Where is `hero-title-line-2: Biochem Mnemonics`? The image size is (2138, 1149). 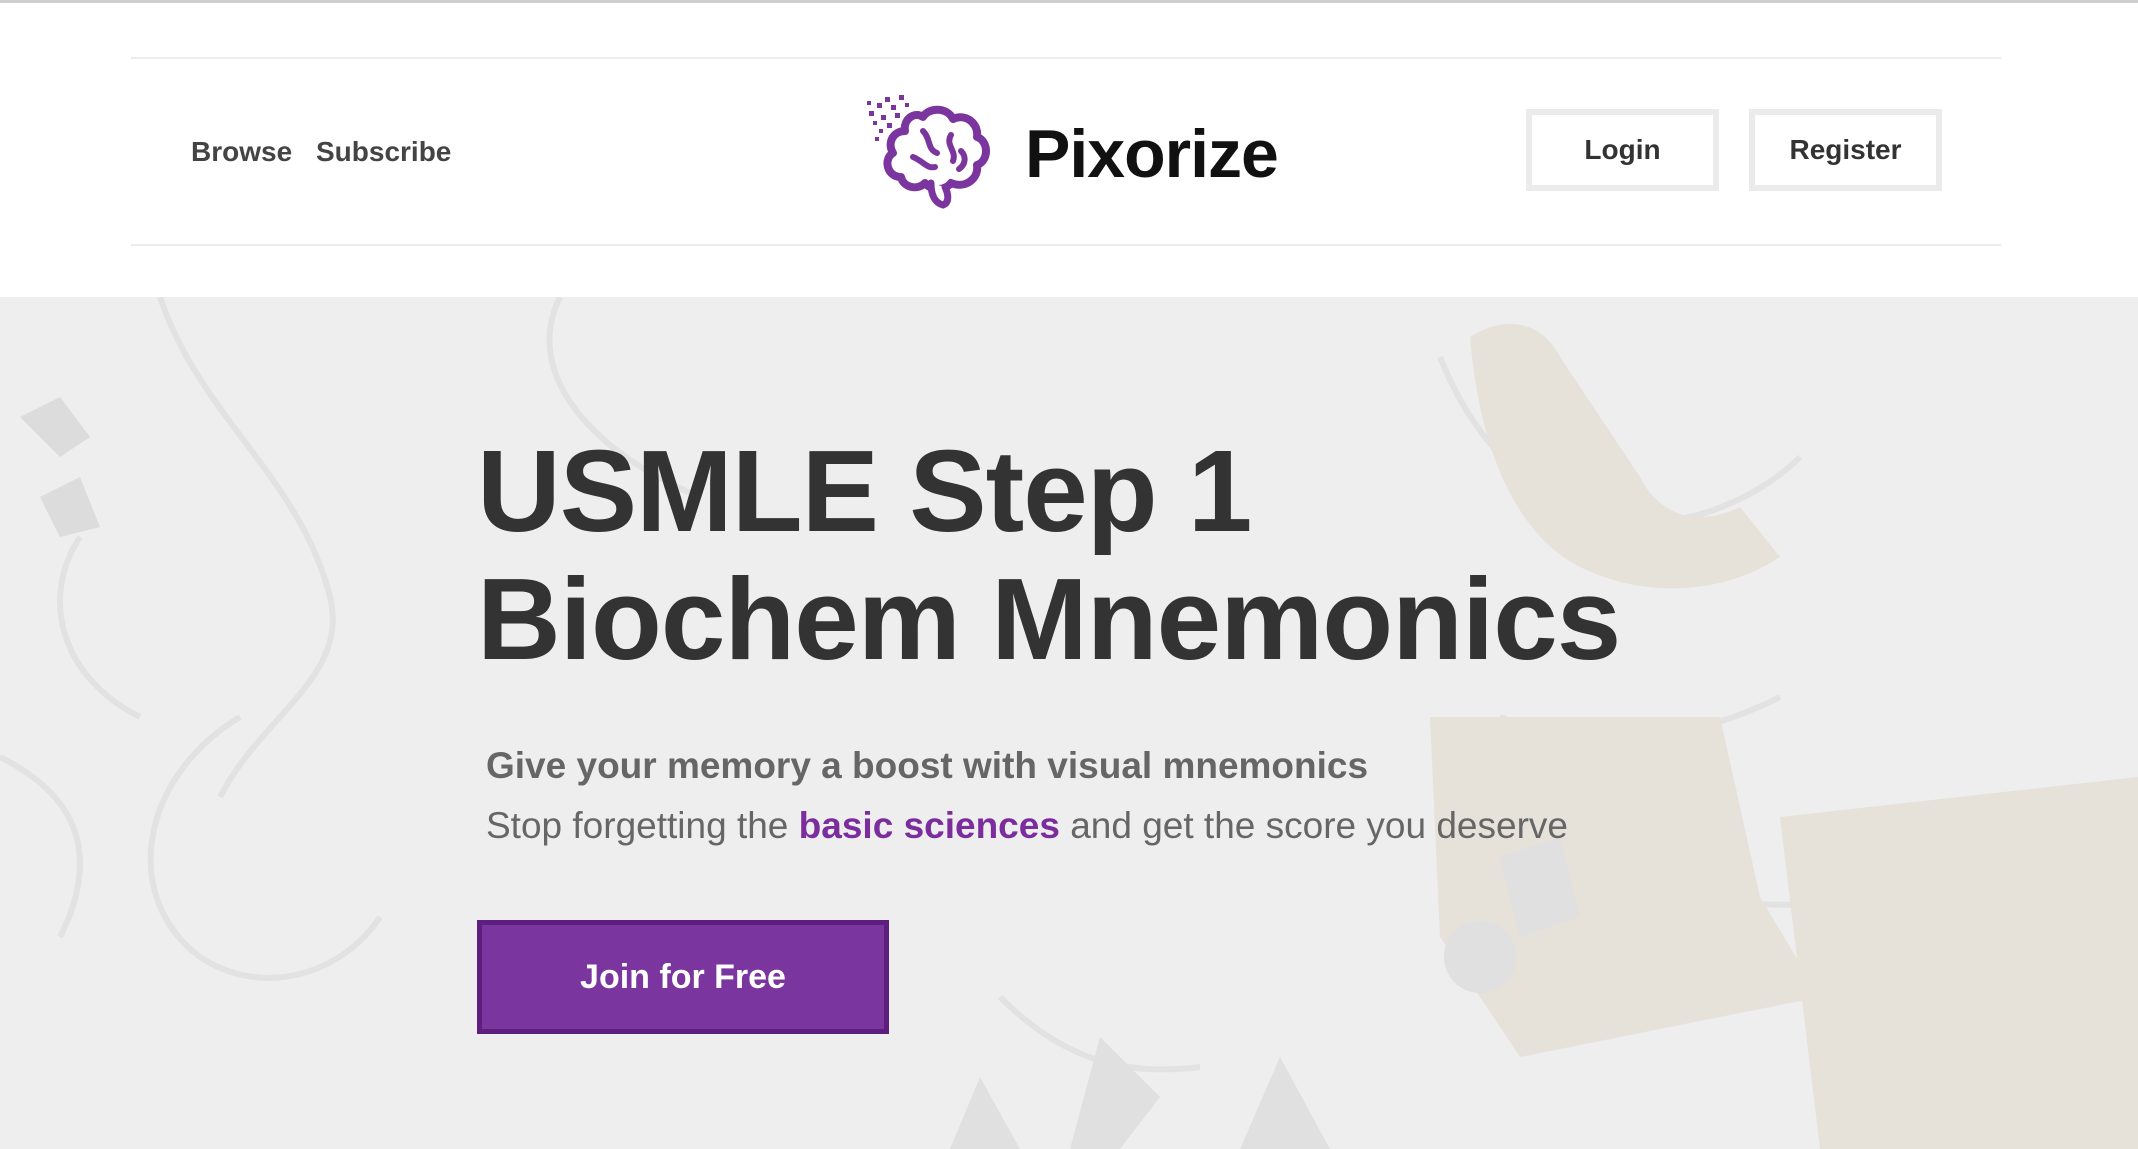 hero-title-line-2: Biochem Mnemonics is located at coordinates (1049, 619).